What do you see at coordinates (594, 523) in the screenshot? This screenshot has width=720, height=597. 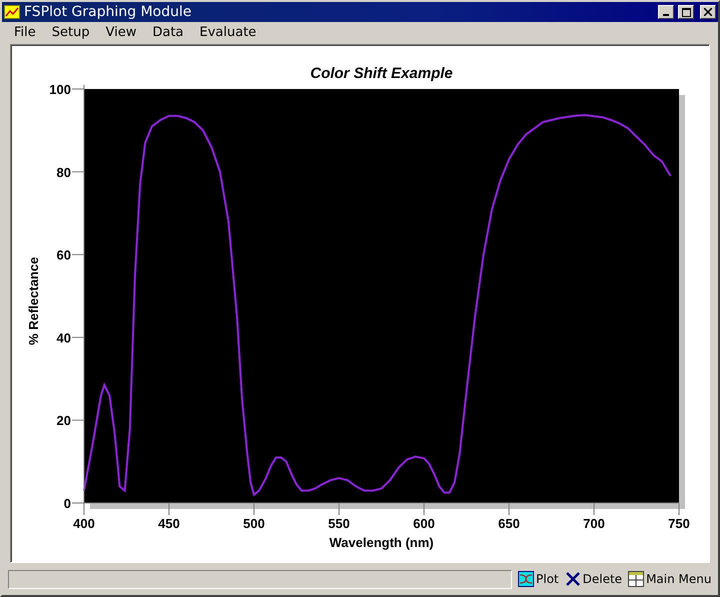 I see `x-tick-label: 700` at bounding box center [594, 523].